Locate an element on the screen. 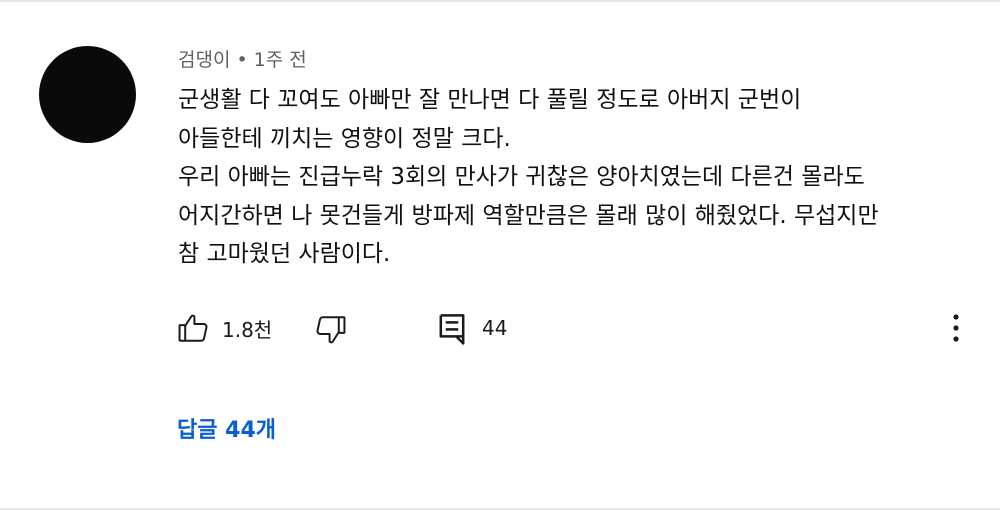 Image resolution: width=1000 pixels, height=510 pixels. timestamp: 1주 전 is located at coordinates (280, 60).